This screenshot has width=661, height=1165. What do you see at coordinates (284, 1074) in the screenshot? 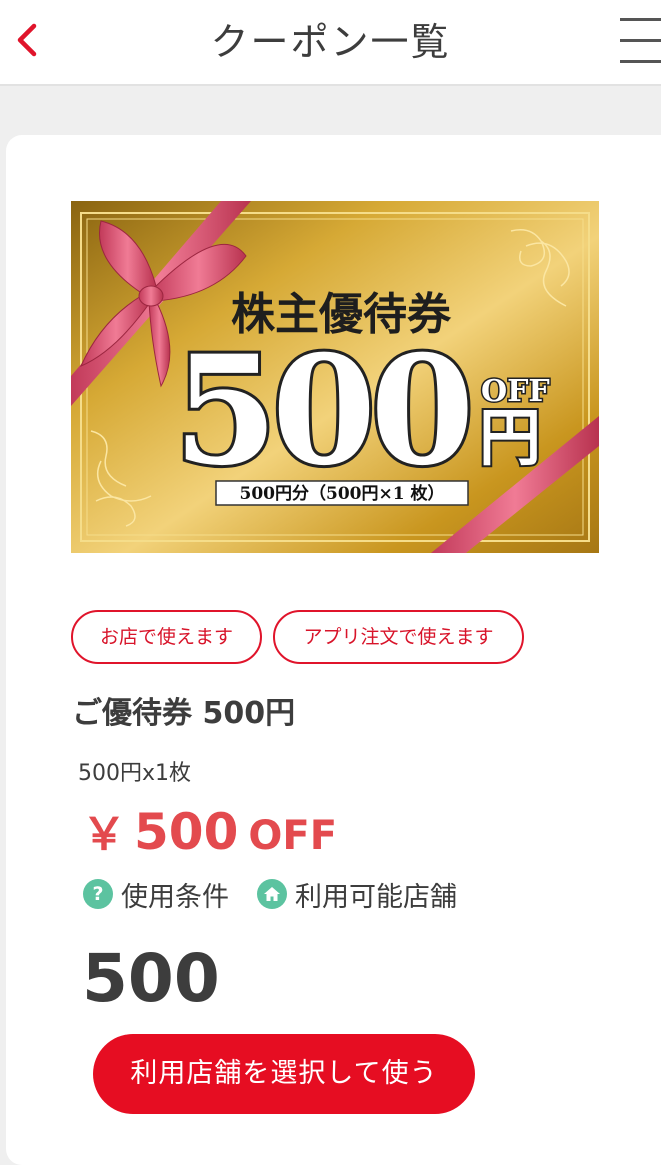
I see `select-store-use-button: 利用店舗を選択して使う` at bounding box center [284, 1074].